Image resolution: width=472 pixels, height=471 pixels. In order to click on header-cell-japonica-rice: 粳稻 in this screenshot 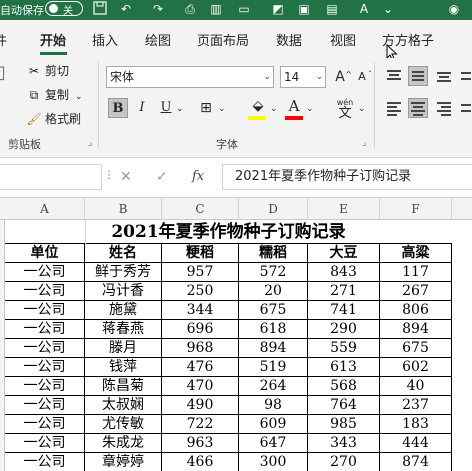, I will do `click(200, 253)`.